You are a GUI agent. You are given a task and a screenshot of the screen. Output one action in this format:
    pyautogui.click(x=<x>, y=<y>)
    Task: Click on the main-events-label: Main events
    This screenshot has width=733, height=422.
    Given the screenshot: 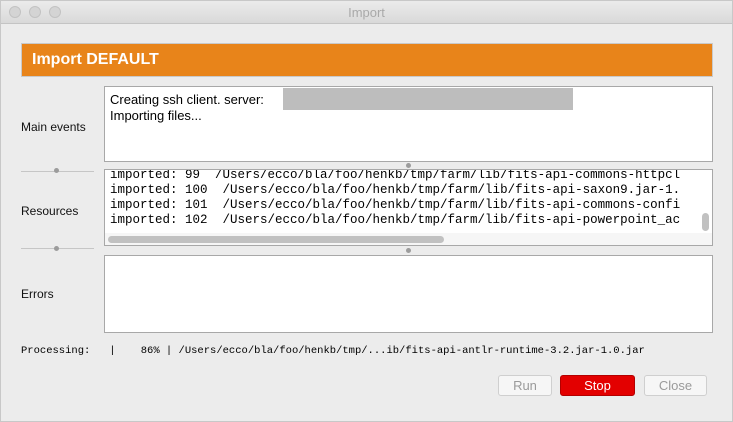 What is the action you would take?
    pyautogui.click(x=53, y=127)
    